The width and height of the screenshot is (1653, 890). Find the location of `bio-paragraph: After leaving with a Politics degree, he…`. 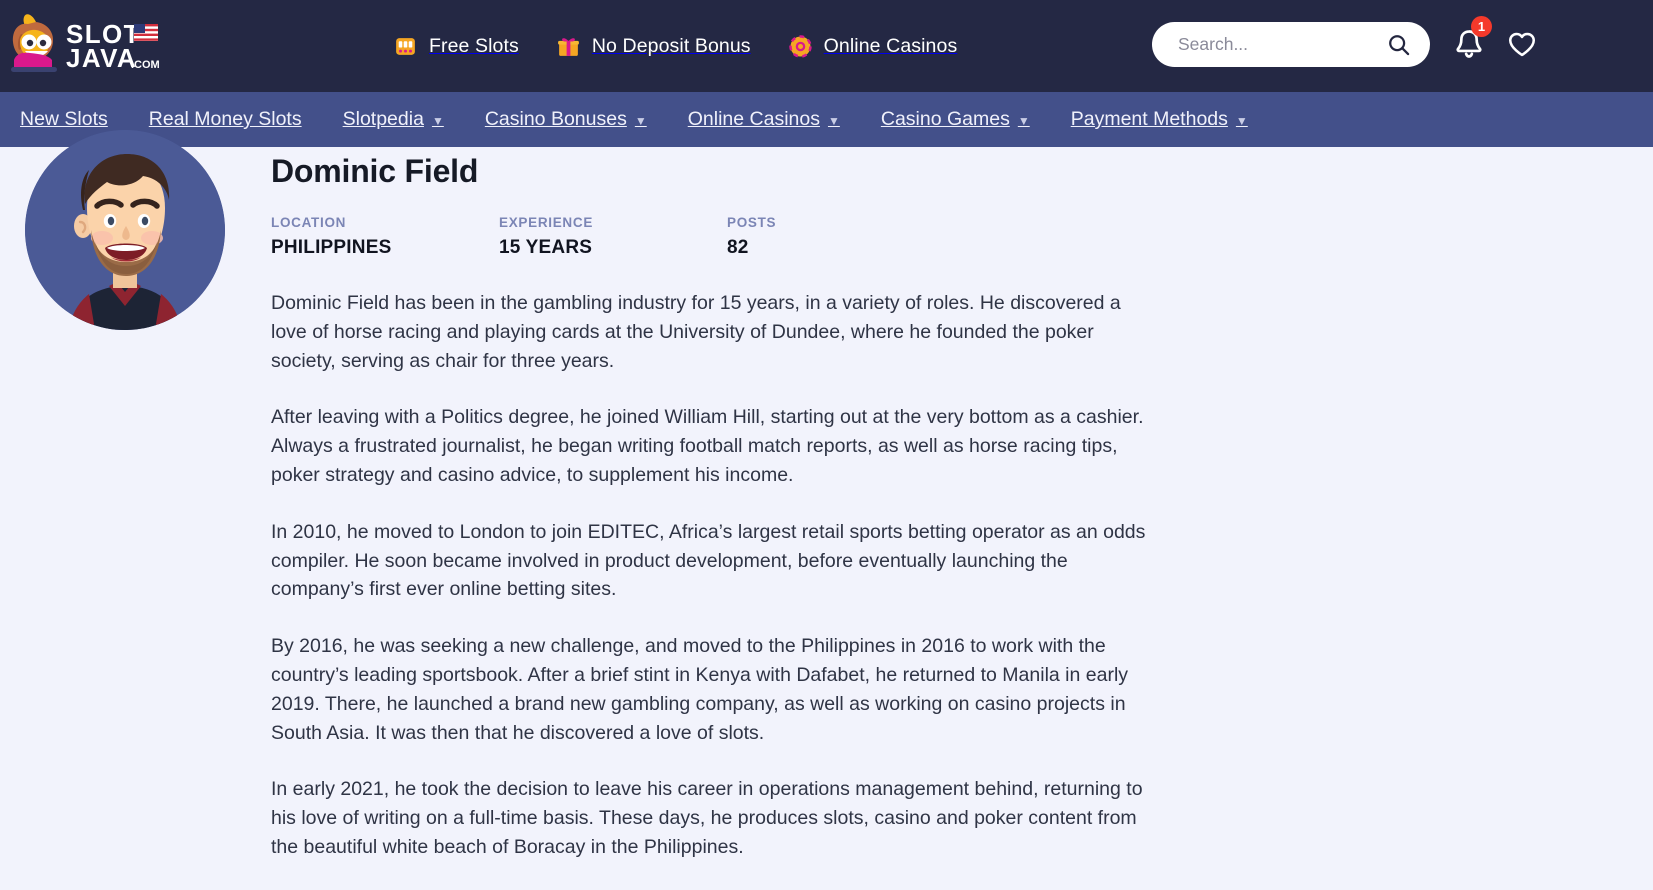

bio-paragraph: After leaving with a Politics degree, he… is located at coordinates (707, 446).